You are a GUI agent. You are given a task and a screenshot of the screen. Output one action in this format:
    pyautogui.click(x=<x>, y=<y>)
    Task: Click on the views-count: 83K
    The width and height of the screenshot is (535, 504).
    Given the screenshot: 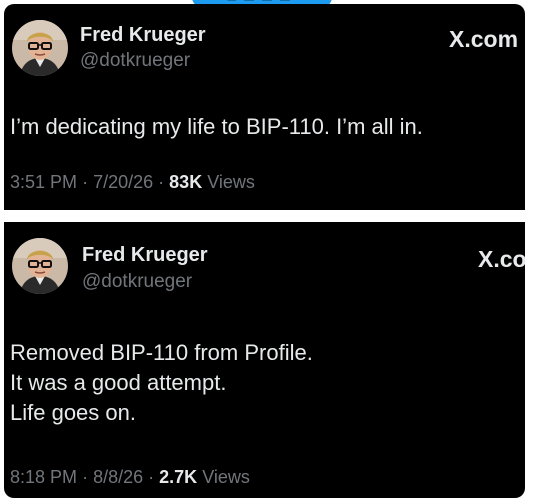 What is the action you would take?
    pyautogui.click(x=185, y=182)
    